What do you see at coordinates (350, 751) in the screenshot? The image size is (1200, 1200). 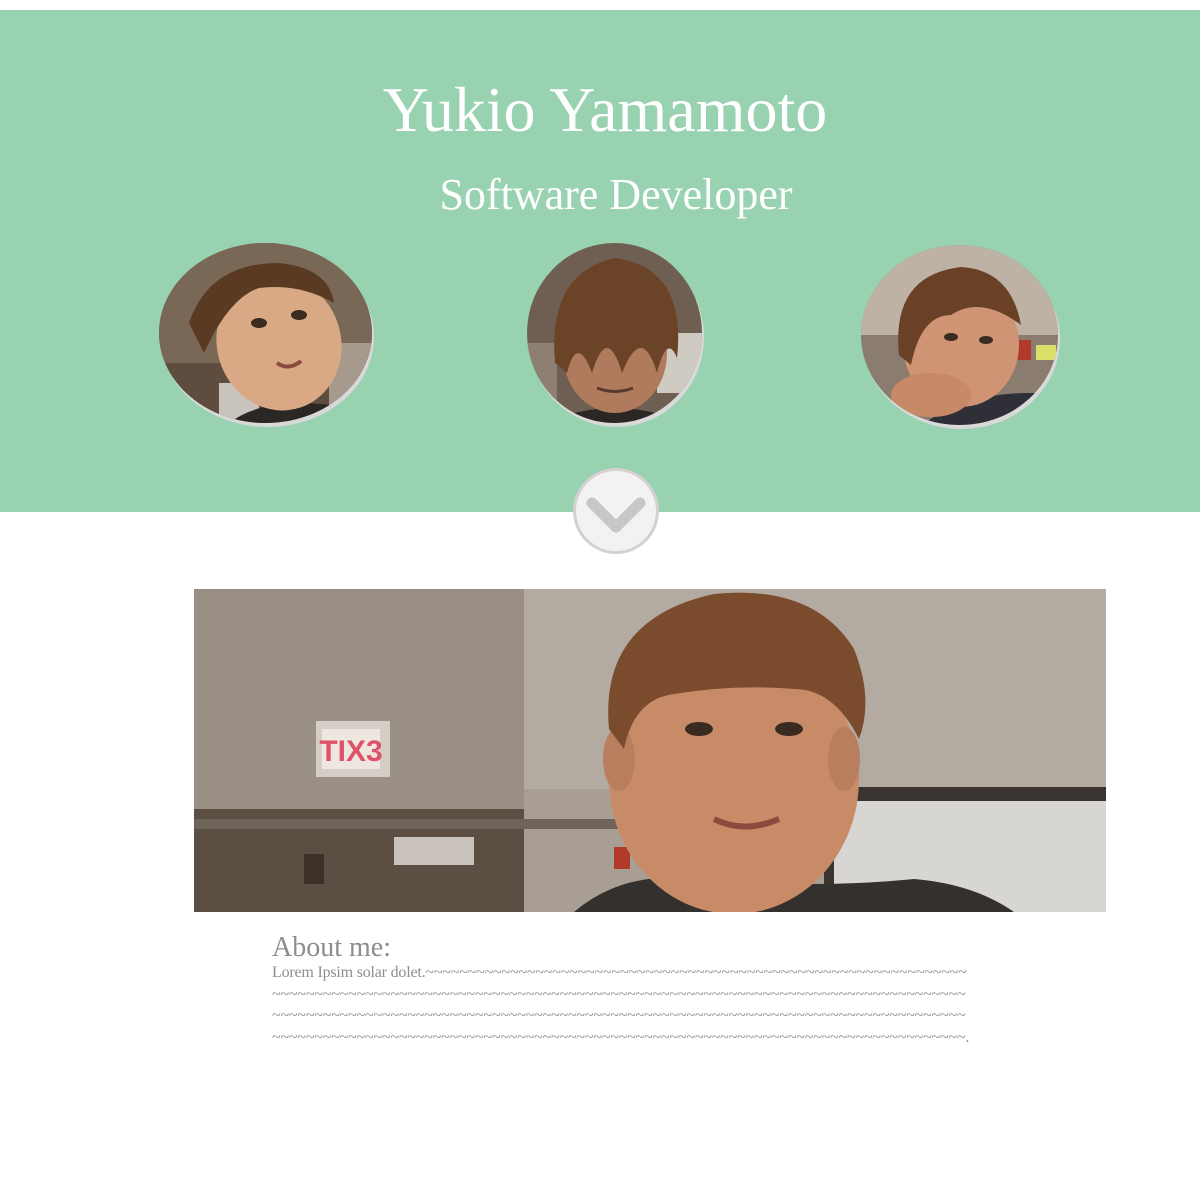 I see `exit-sign-text: TIX3` at bounding box center [350, 751].